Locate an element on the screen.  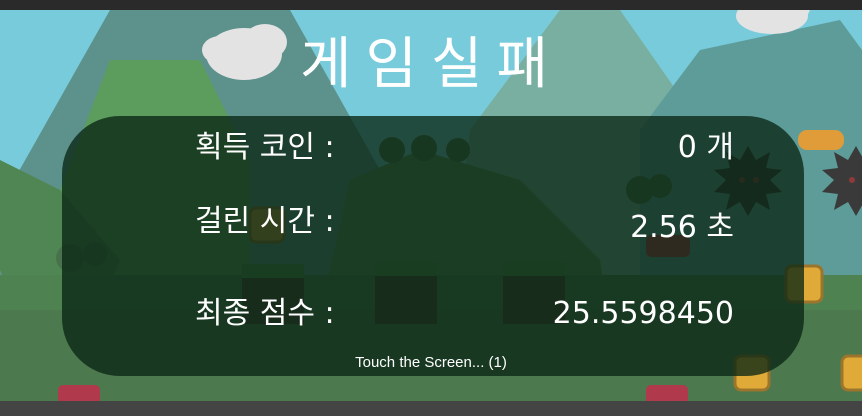
top-status-bar is located at coordinates (431, 5).